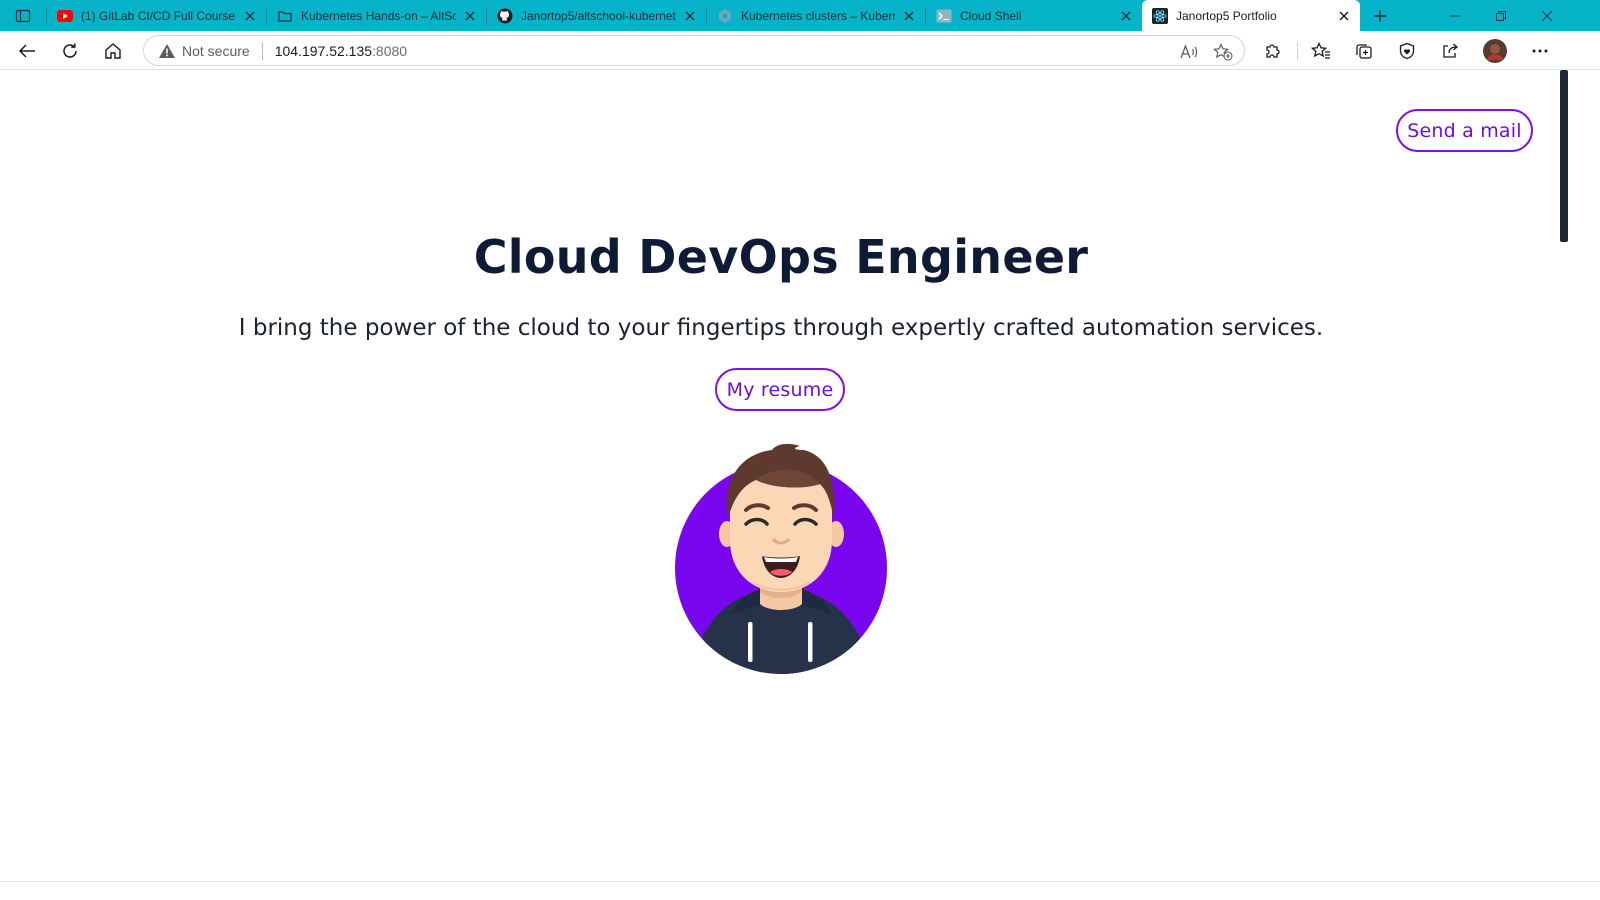 The width and height of the screenshot is (1600, 900). Describe the element at coordinates (390, 50) in the screenshot. I see `url-port: :8080` at that location.